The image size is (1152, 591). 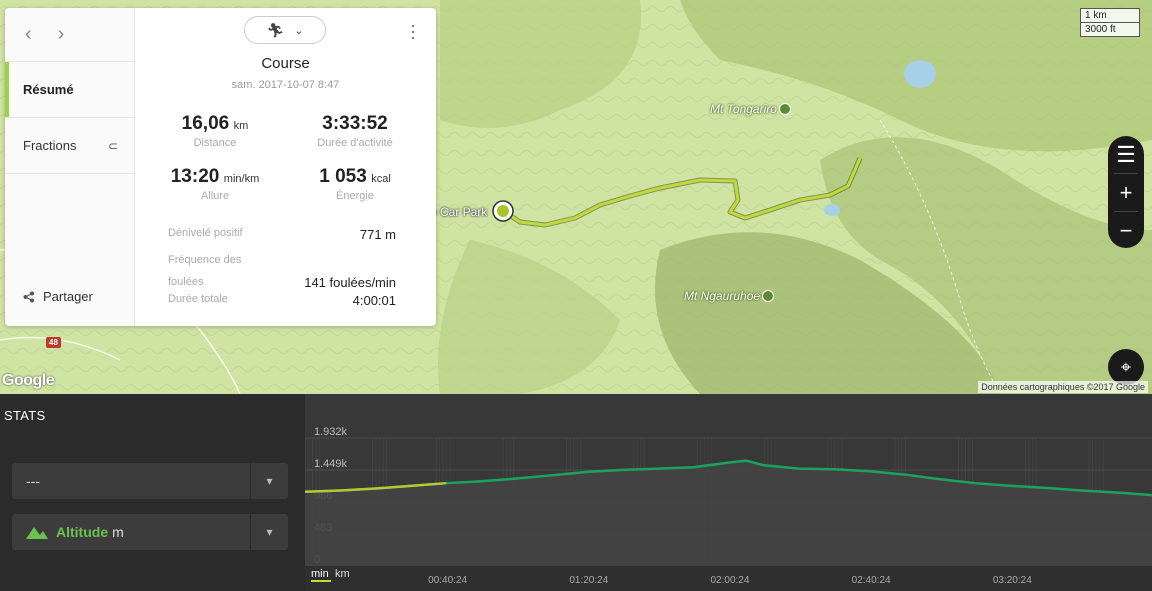 I want to click on google-logo: Google, so click(x=28, y=380).